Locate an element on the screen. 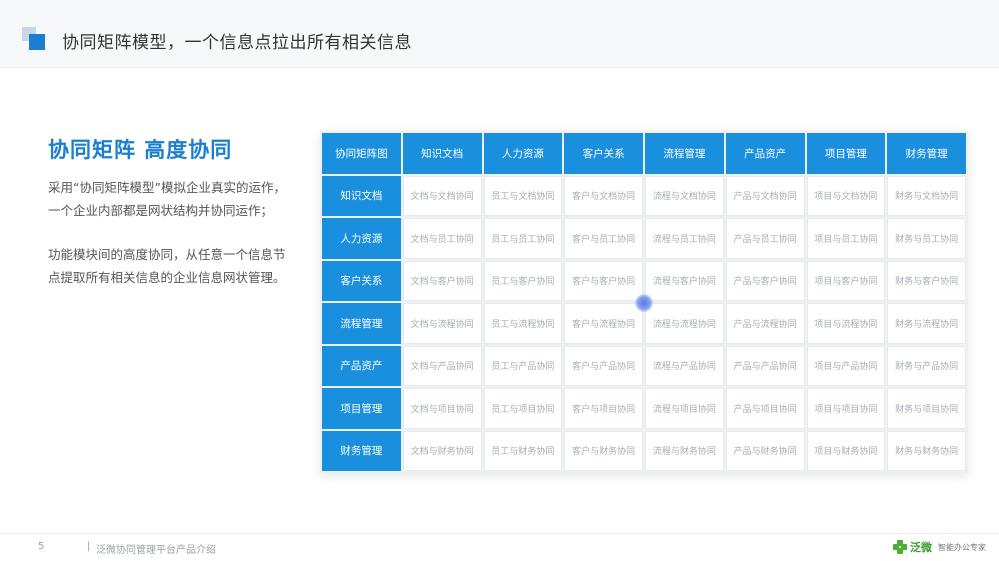 The height and width of the screenshot is (561, 999). matrix-cell: 客户与流程协同 is located at coordinates (603, 323).